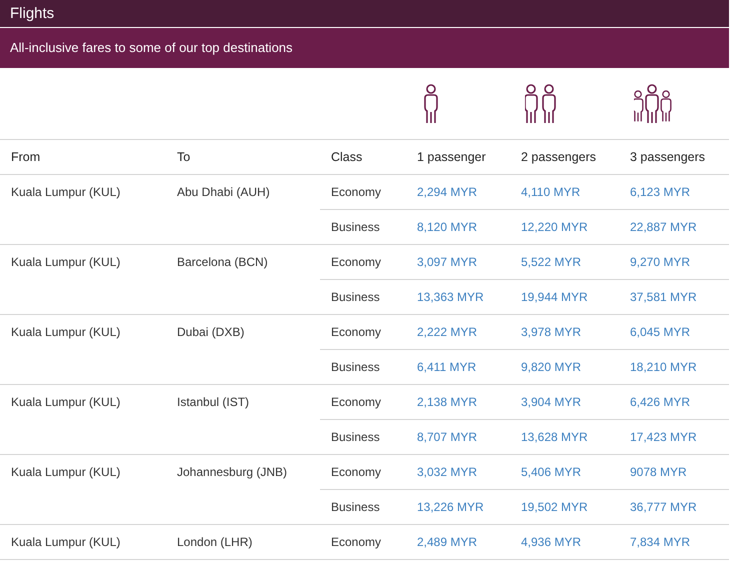 Image resolution: width=733 pixels, height=563 pixels. I want to click on passengers-icon, so click(431, 103).